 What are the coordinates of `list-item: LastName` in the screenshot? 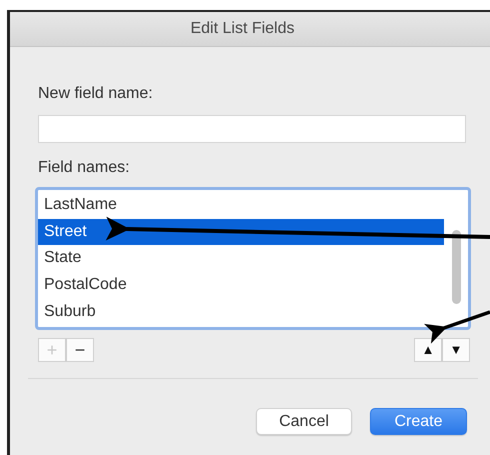 It's located at (241, 205).